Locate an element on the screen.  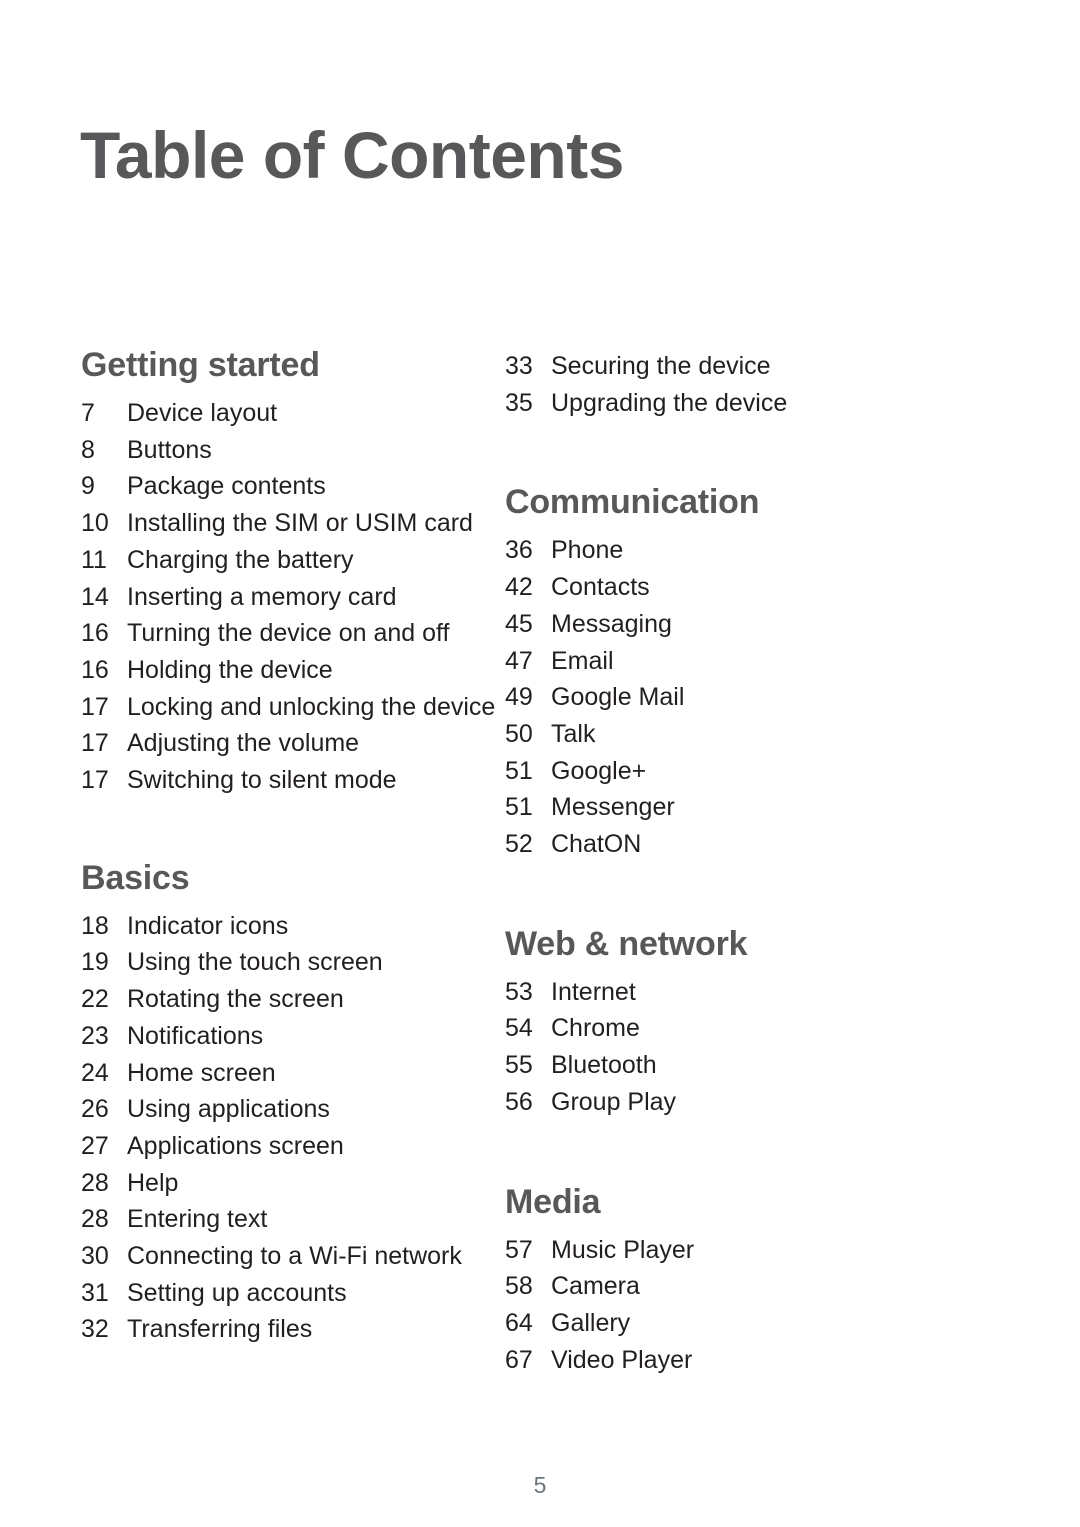
toc-entry-label: Google Mail is located at coordinates (618, 697).